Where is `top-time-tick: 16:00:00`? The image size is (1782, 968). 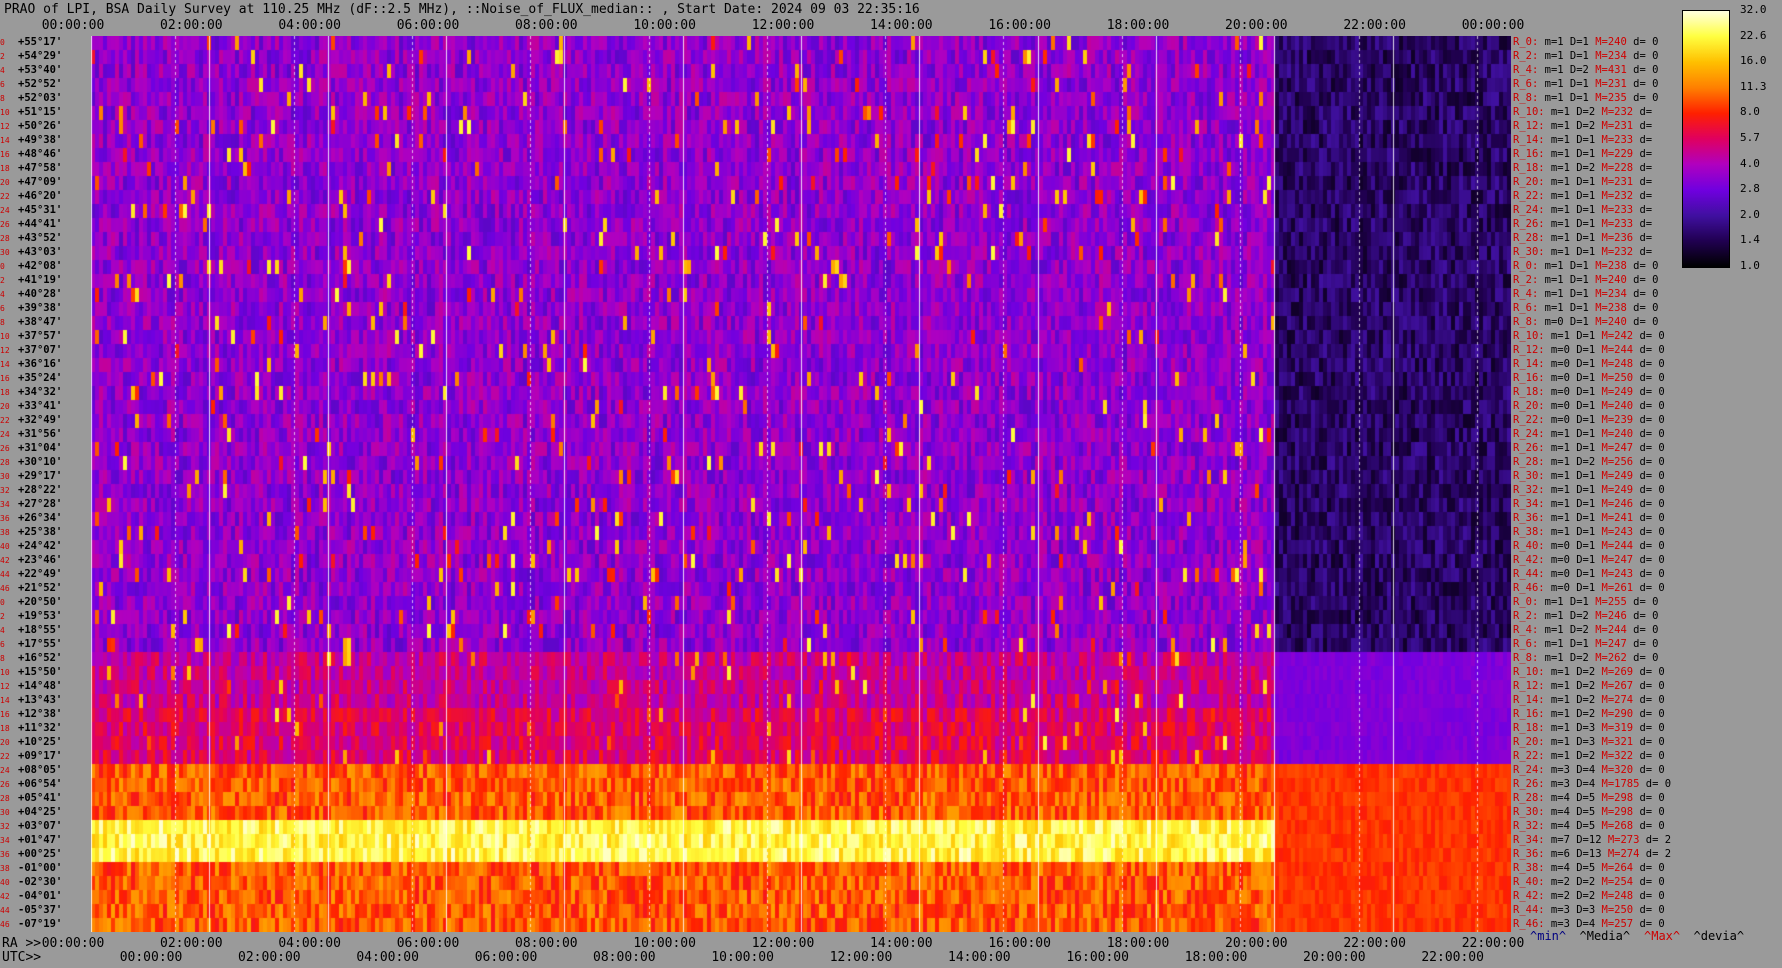 top-time-tick: 16:00:00 is located at coordinates (1019, 25).